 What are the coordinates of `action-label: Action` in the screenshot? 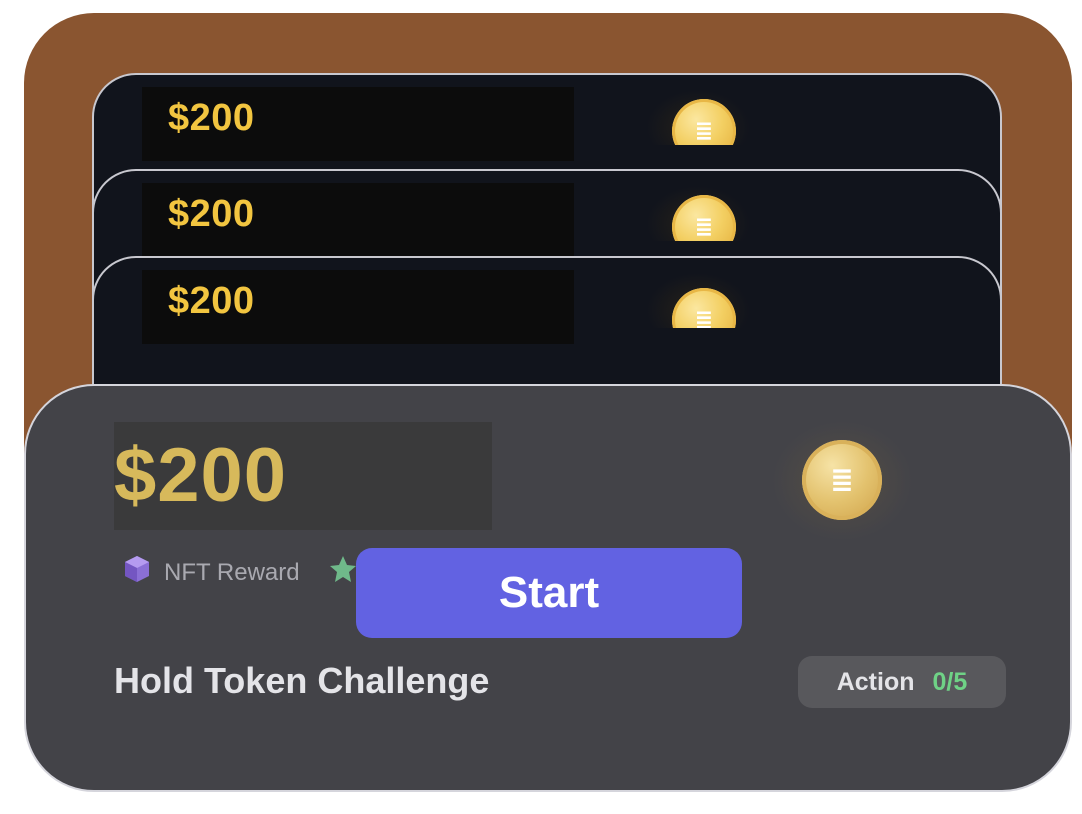 It's located at (875, 681).